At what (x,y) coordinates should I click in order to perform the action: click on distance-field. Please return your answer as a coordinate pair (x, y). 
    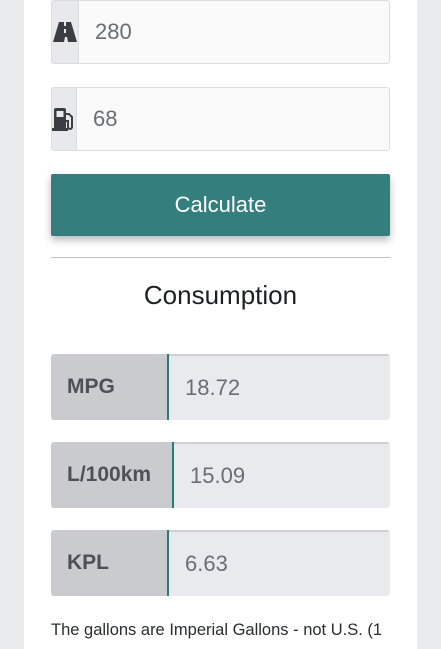
    Looking at the image, I should click on (225, 32).